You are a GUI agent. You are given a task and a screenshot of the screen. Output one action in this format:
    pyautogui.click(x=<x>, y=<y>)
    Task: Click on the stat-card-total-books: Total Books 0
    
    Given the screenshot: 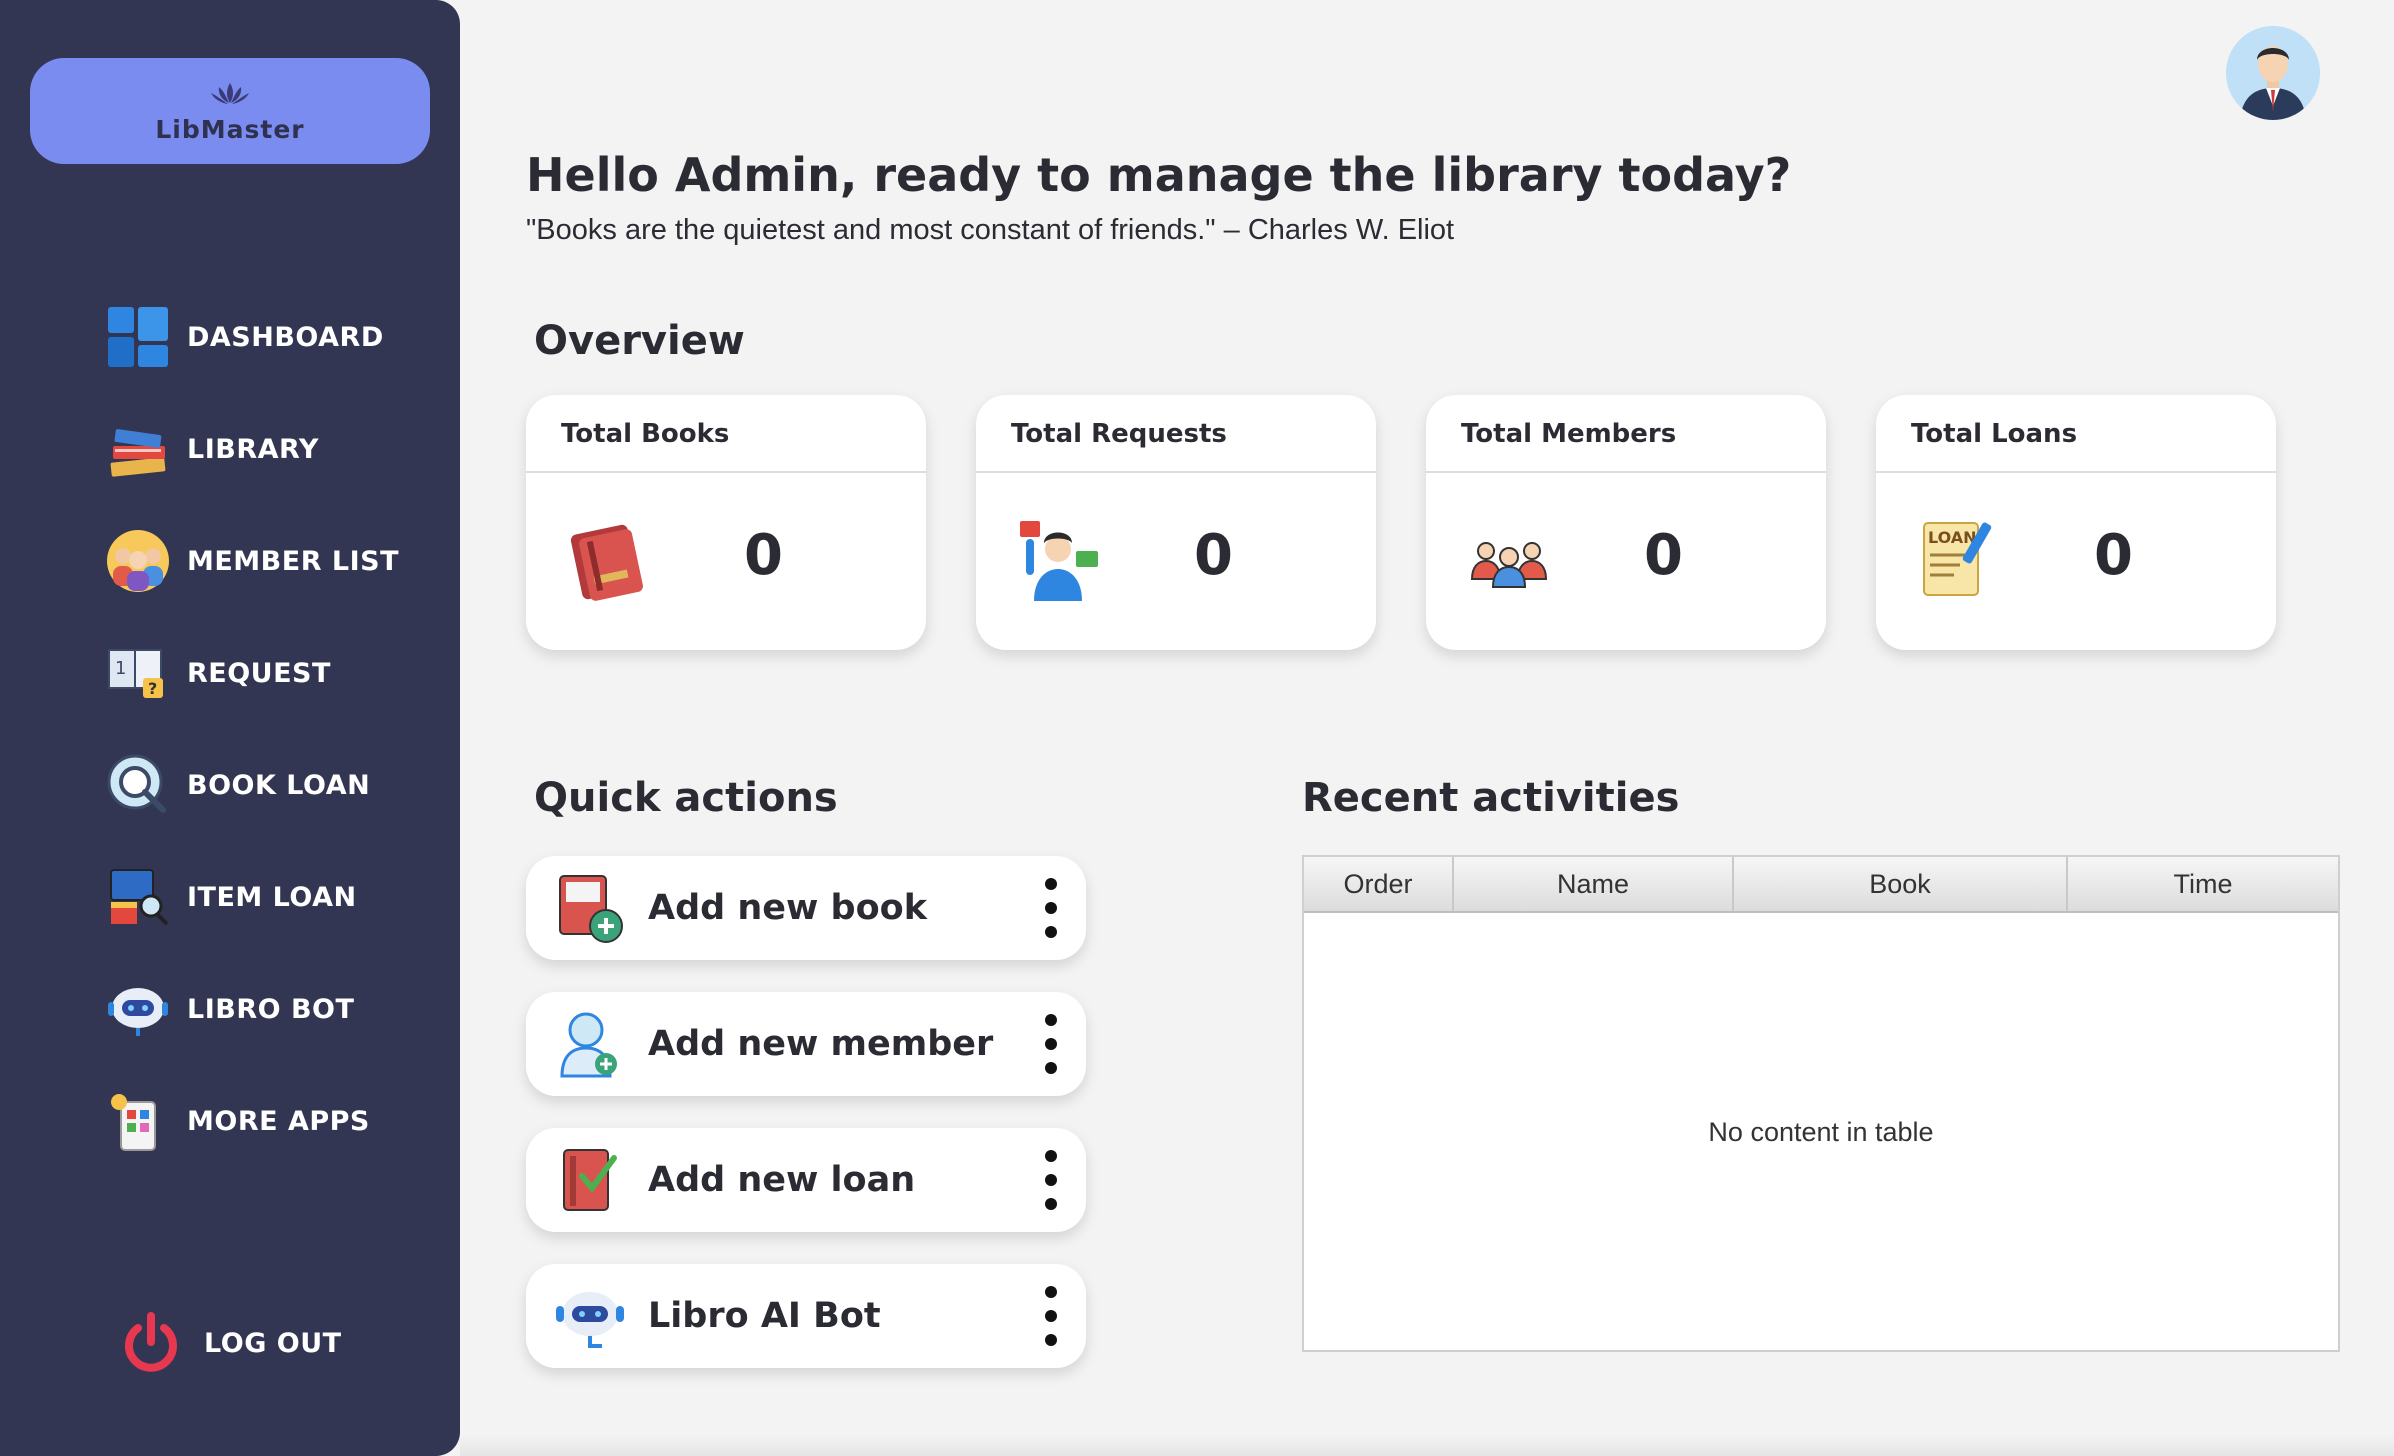 What is the action you would take?
    pyautogui.click(x=726, y=522)
    